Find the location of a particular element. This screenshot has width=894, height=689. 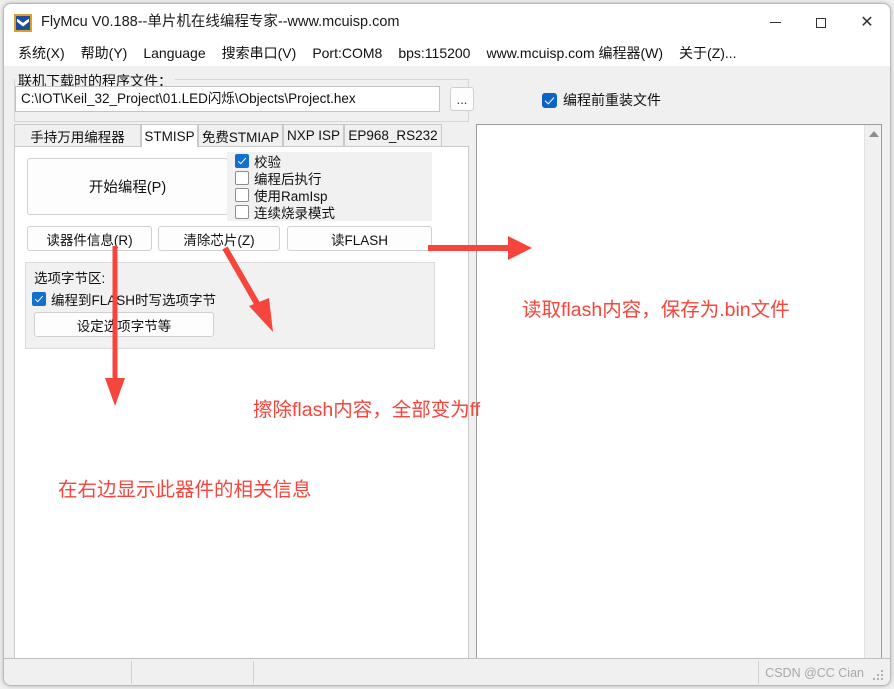

maximize-button is located at coordinates (821, 22).